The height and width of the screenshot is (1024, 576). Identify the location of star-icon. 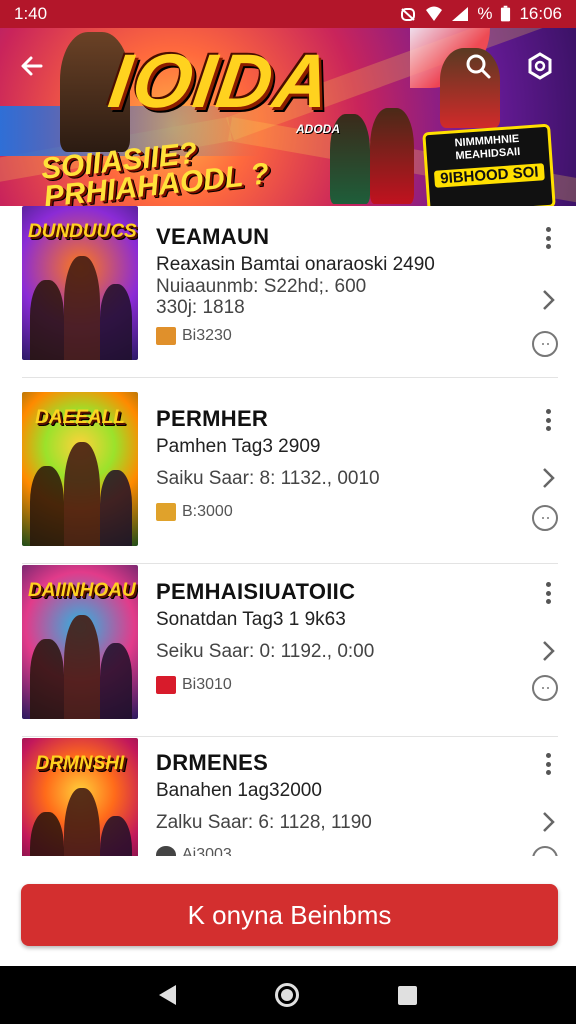
(166, 512).